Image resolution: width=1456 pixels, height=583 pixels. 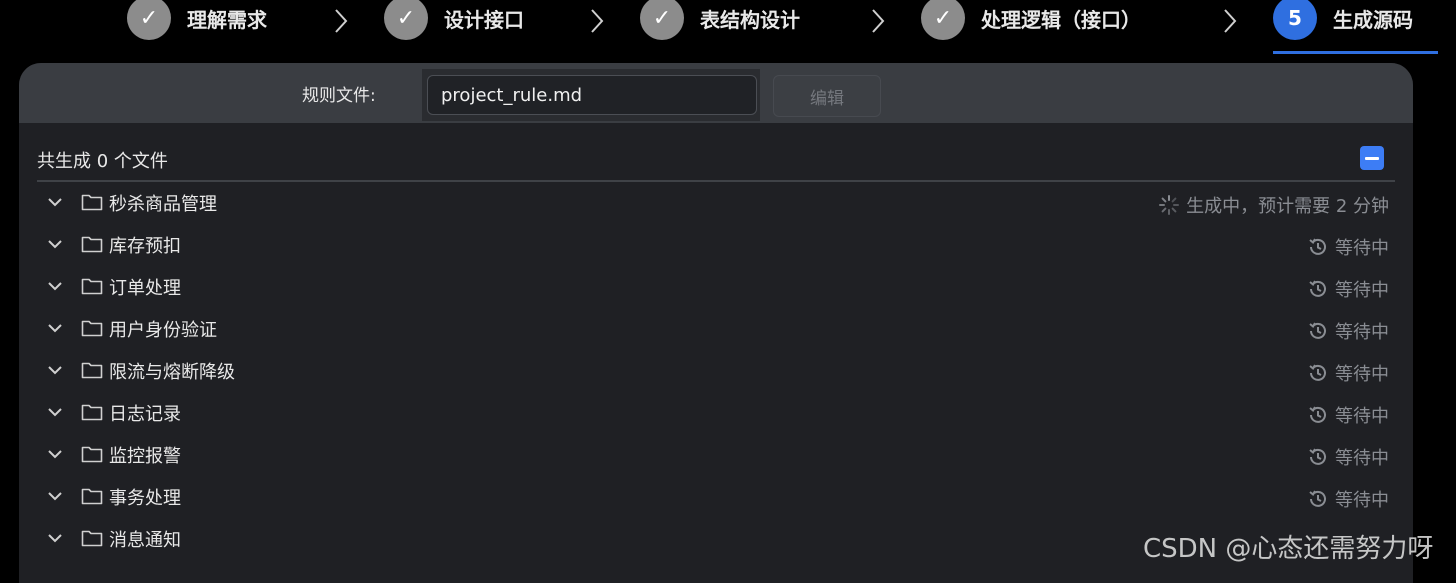 I want to click on rule-file-bar: 规则文件: 编辑, so click(x=716, y=93).